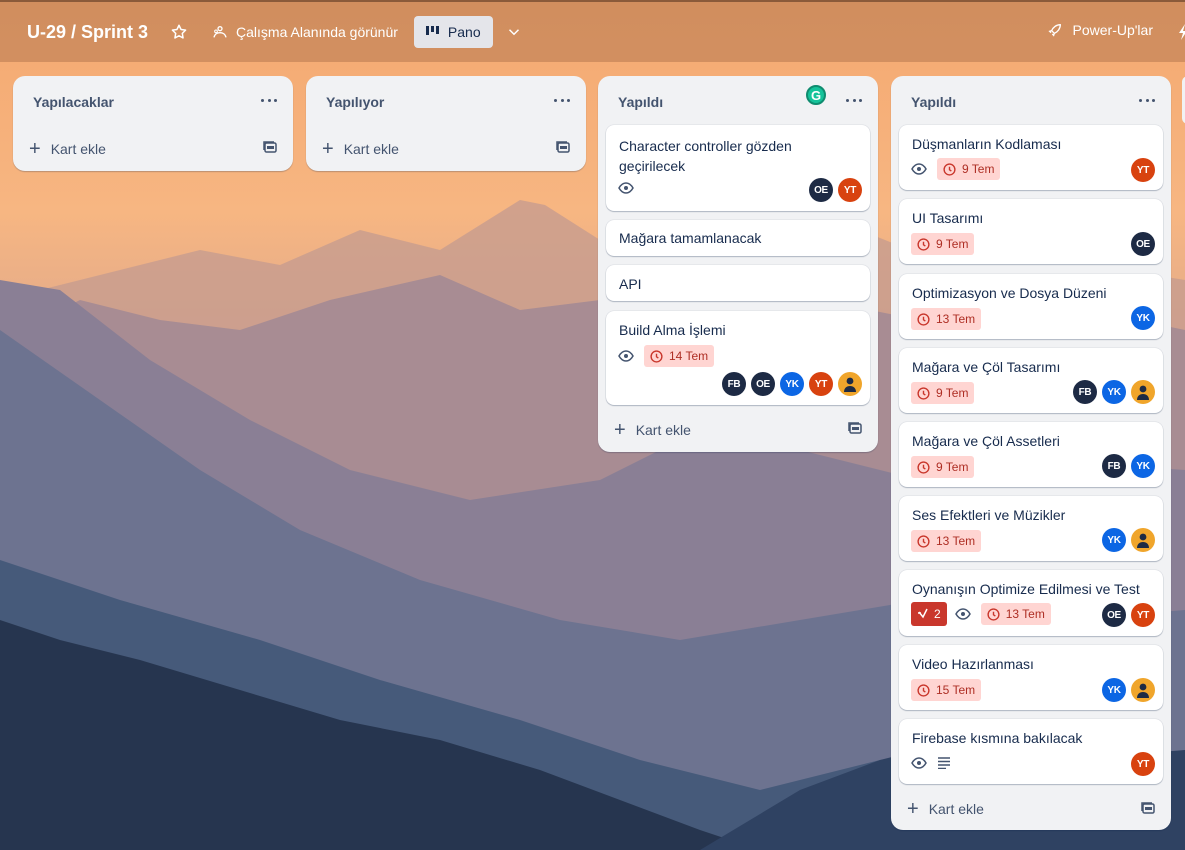  Describe the element at coordinates (1181, 32) in the screenshot. I see `automation-icon` at that location.